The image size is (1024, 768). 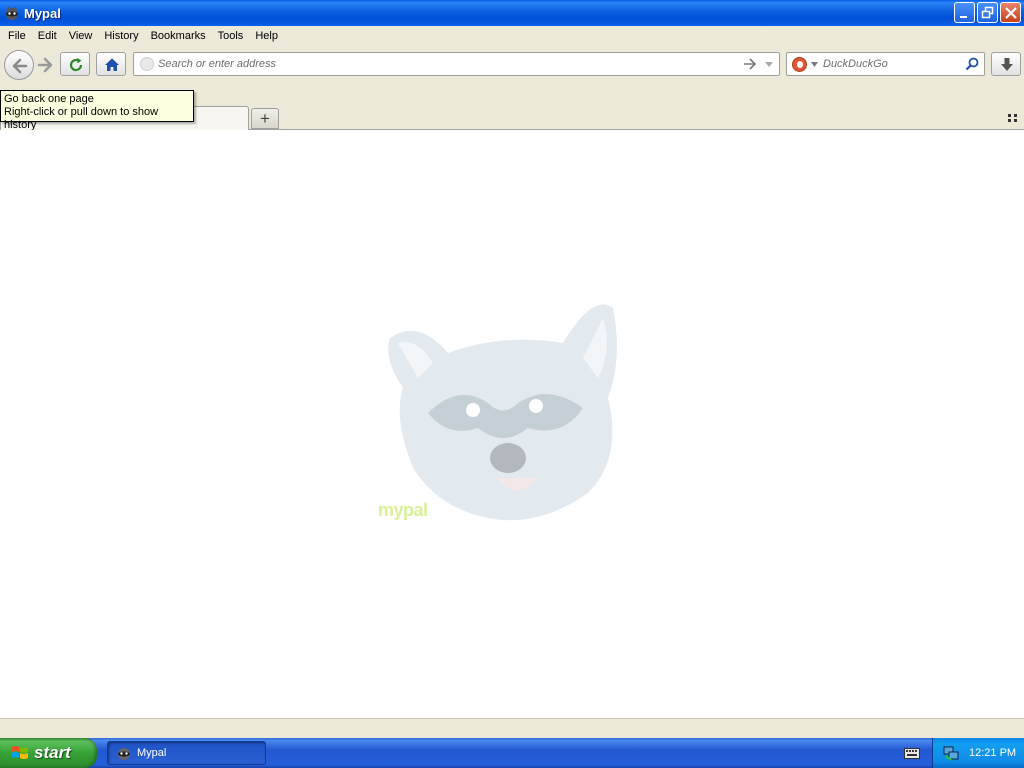 What do you see at coordinates (49, 99) in the screenshot?
I see `tooltip-line-1: Go back one page` at bounding box center [49, 99].